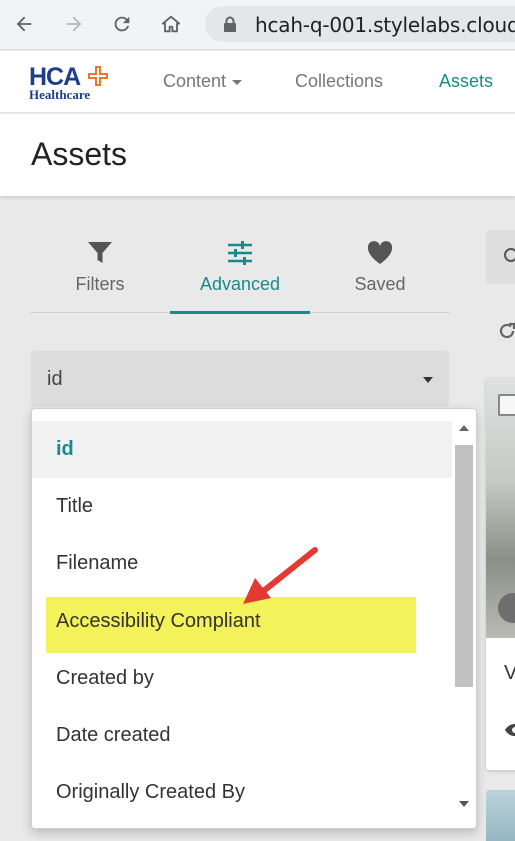 This screenshot has height=841, width=515. I want to click on home-button, so click(171, 24).